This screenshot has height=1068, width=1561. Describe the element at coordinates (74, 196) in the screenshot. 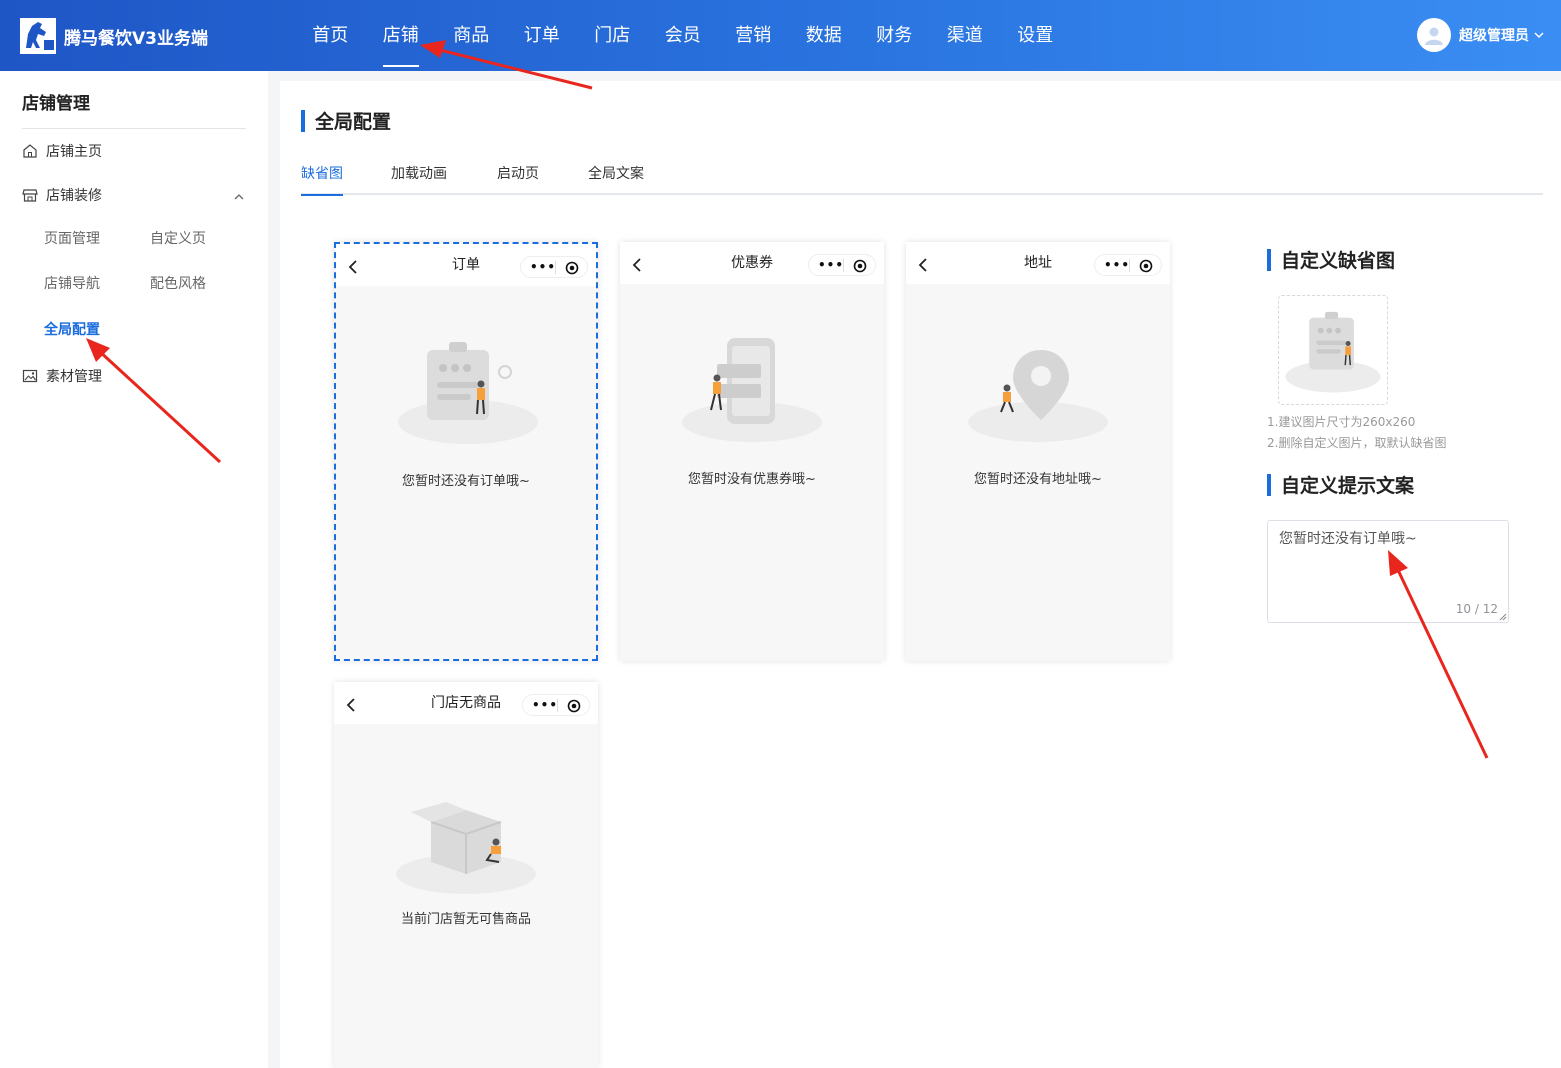

I see `sidebar-item-label: 店铺装修` at that location.